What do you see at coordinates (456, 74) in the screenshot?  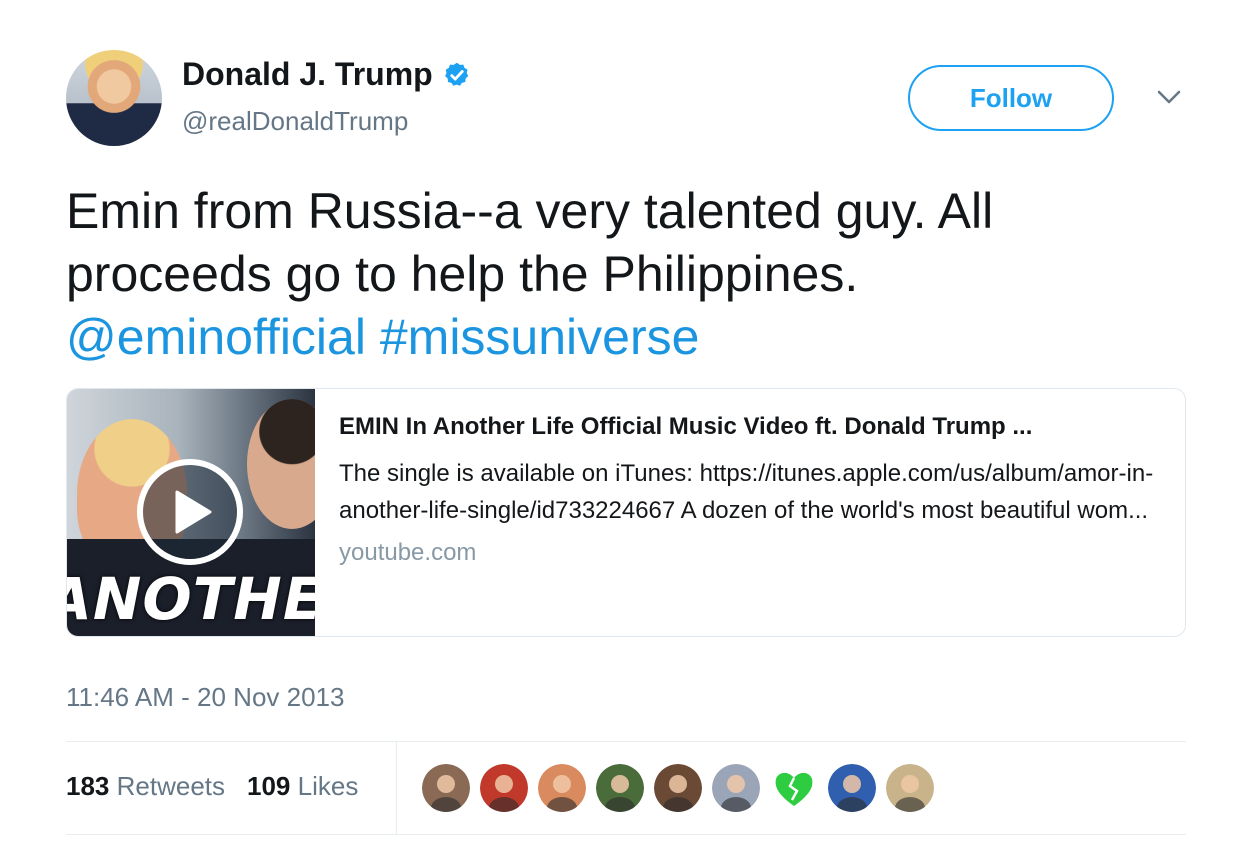 I see `verified-badge-icon` at bounding box center [456, 74].